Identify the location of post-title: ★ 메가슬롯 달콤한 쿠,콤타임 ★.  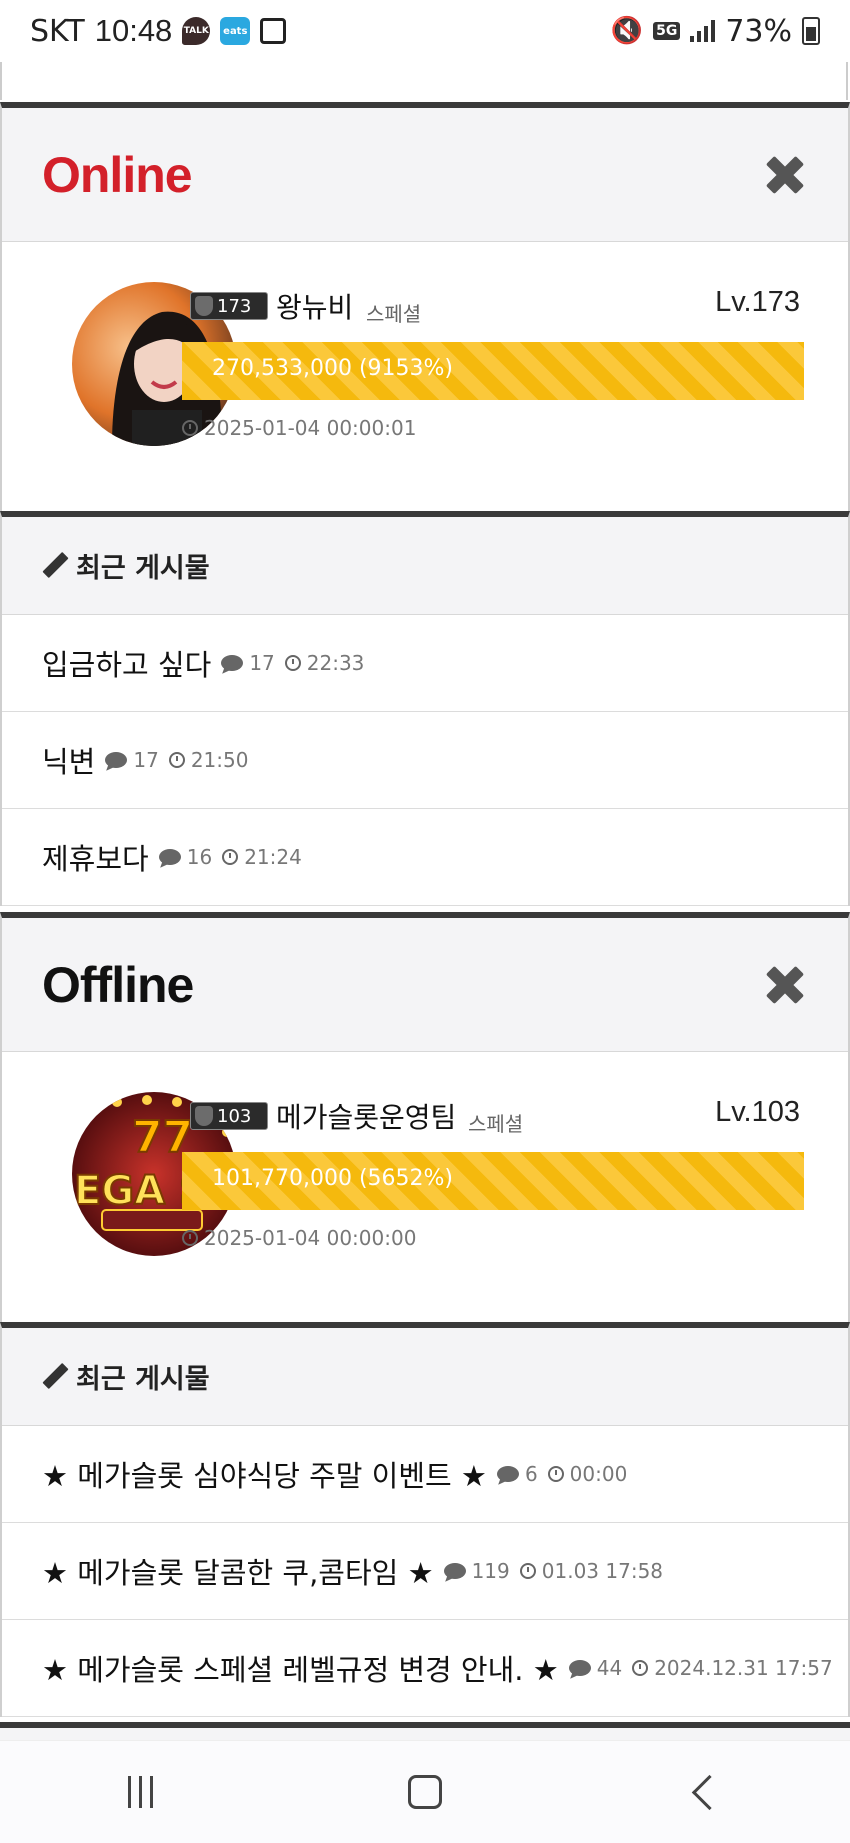
(238, 1571).